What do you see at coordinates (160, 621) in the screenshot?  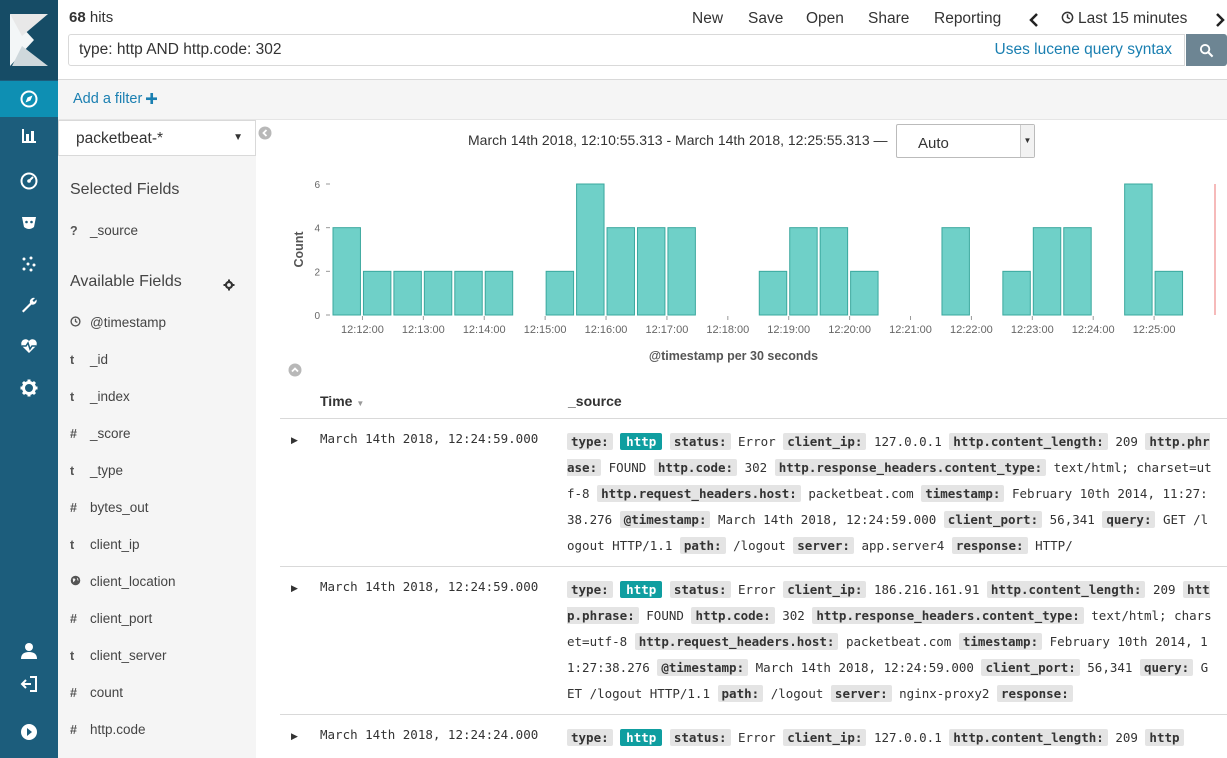 I see `field-item-client-port: # client_port` at bounding box center [160, 621].